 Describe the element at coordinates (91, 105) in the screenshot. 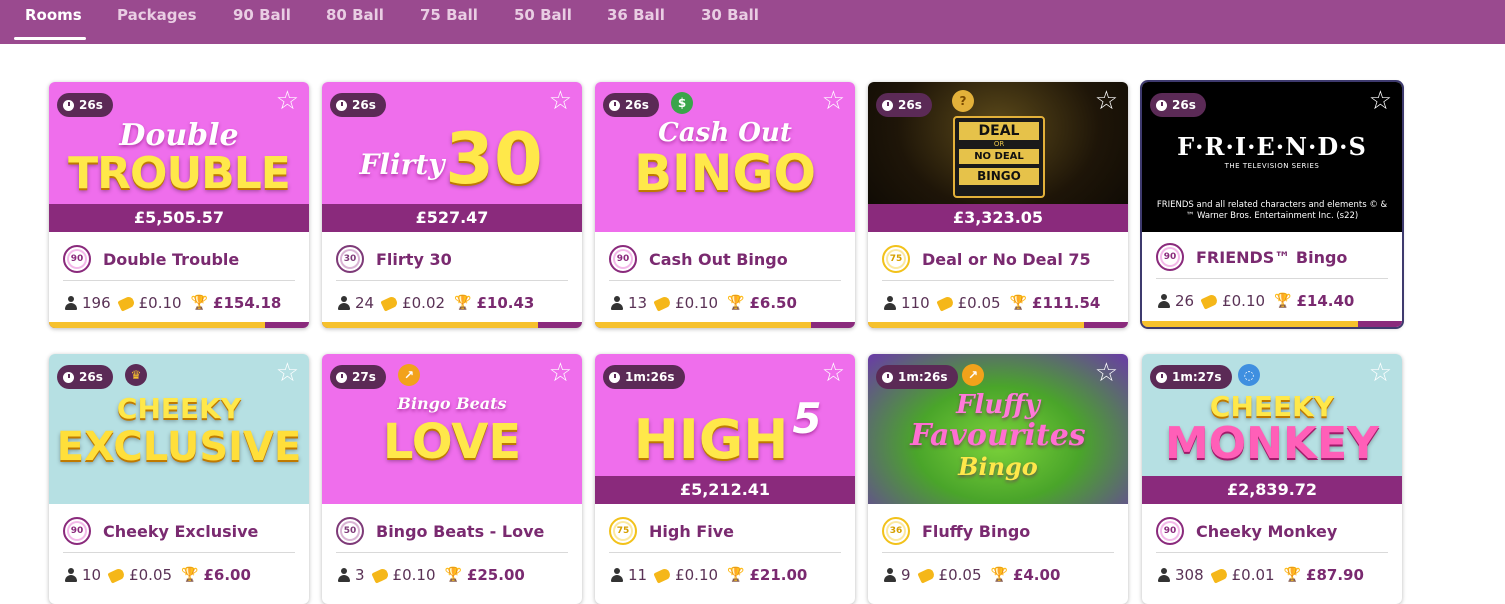

I see `timer-value: 26s` at that location.